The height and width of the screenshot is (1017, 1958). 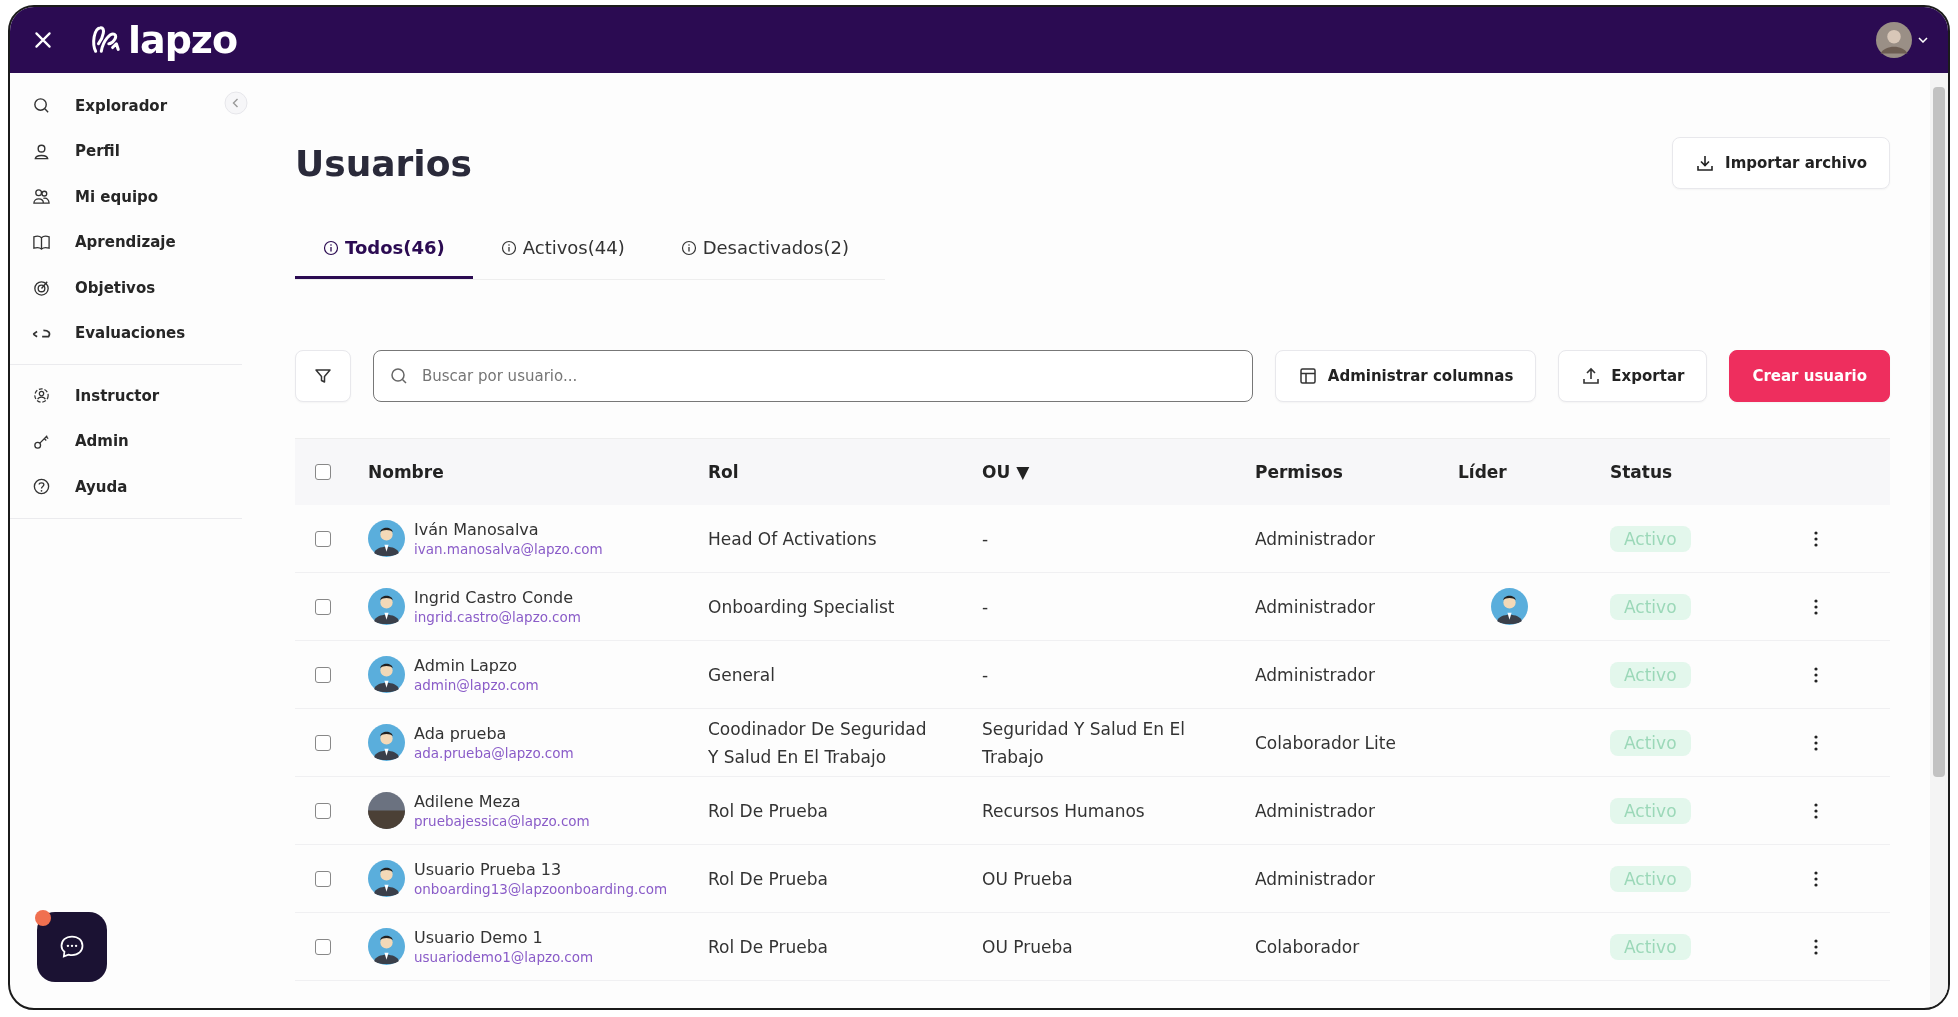 What do you see at coordinates (802, 607) in the screenshot?
I see `role-cell-text: Onboarding Specialist` at bounding box center [802, 607].